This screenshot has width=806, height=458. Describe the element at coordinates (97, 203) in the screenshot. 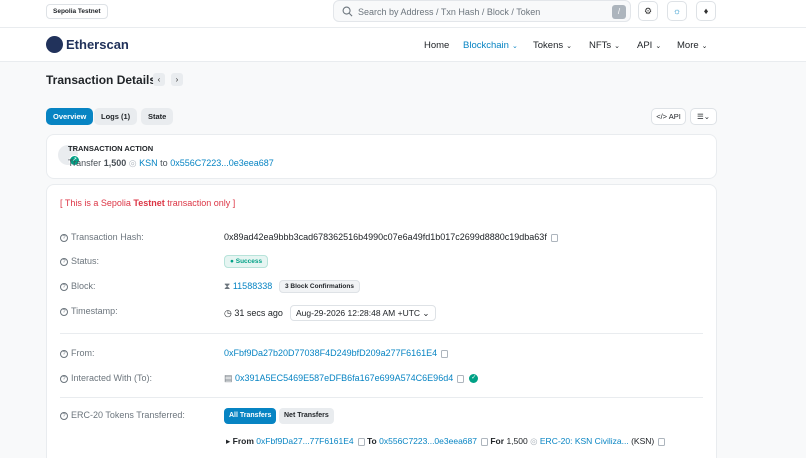

I see `testnet-notice-prefix: [ This is a Sepolia` at that location.